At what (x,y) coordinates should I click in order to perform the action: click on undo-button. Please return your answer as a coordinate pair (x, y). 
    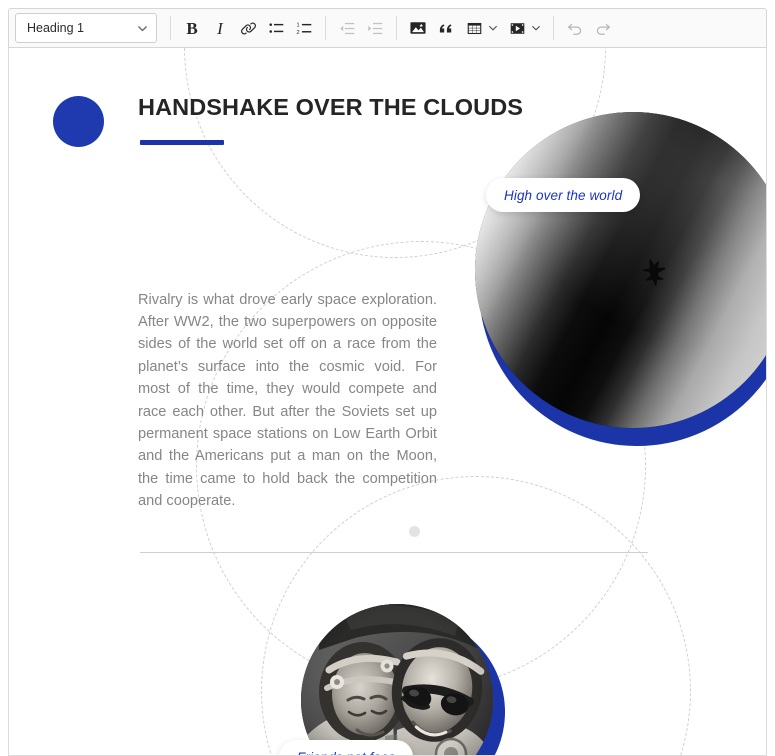
    Looking at the image, I should click on (575, 28).